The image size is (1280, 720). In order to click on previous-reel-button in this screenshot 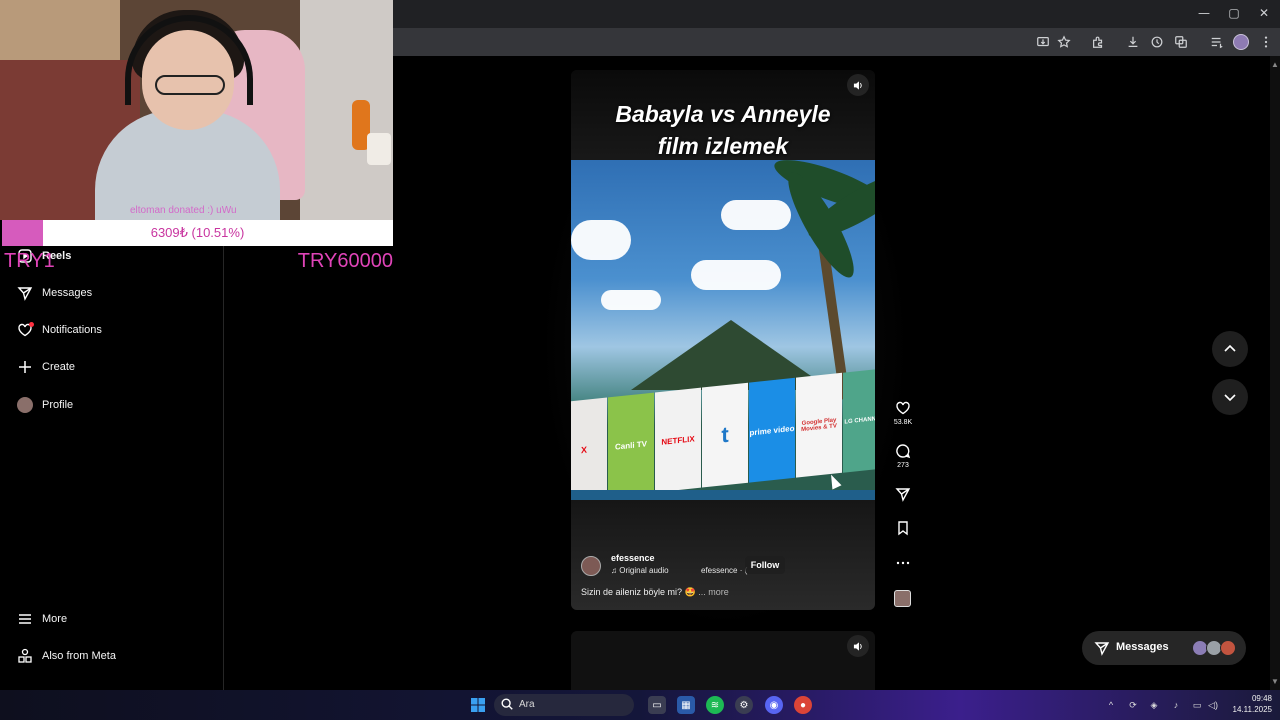, I will do `click(1230, 349)`.